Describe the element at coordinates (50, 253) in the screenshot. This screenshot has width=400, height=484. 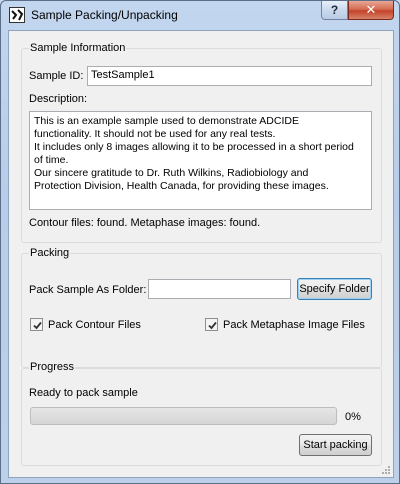
I see `packing-title: Packing` at that location.